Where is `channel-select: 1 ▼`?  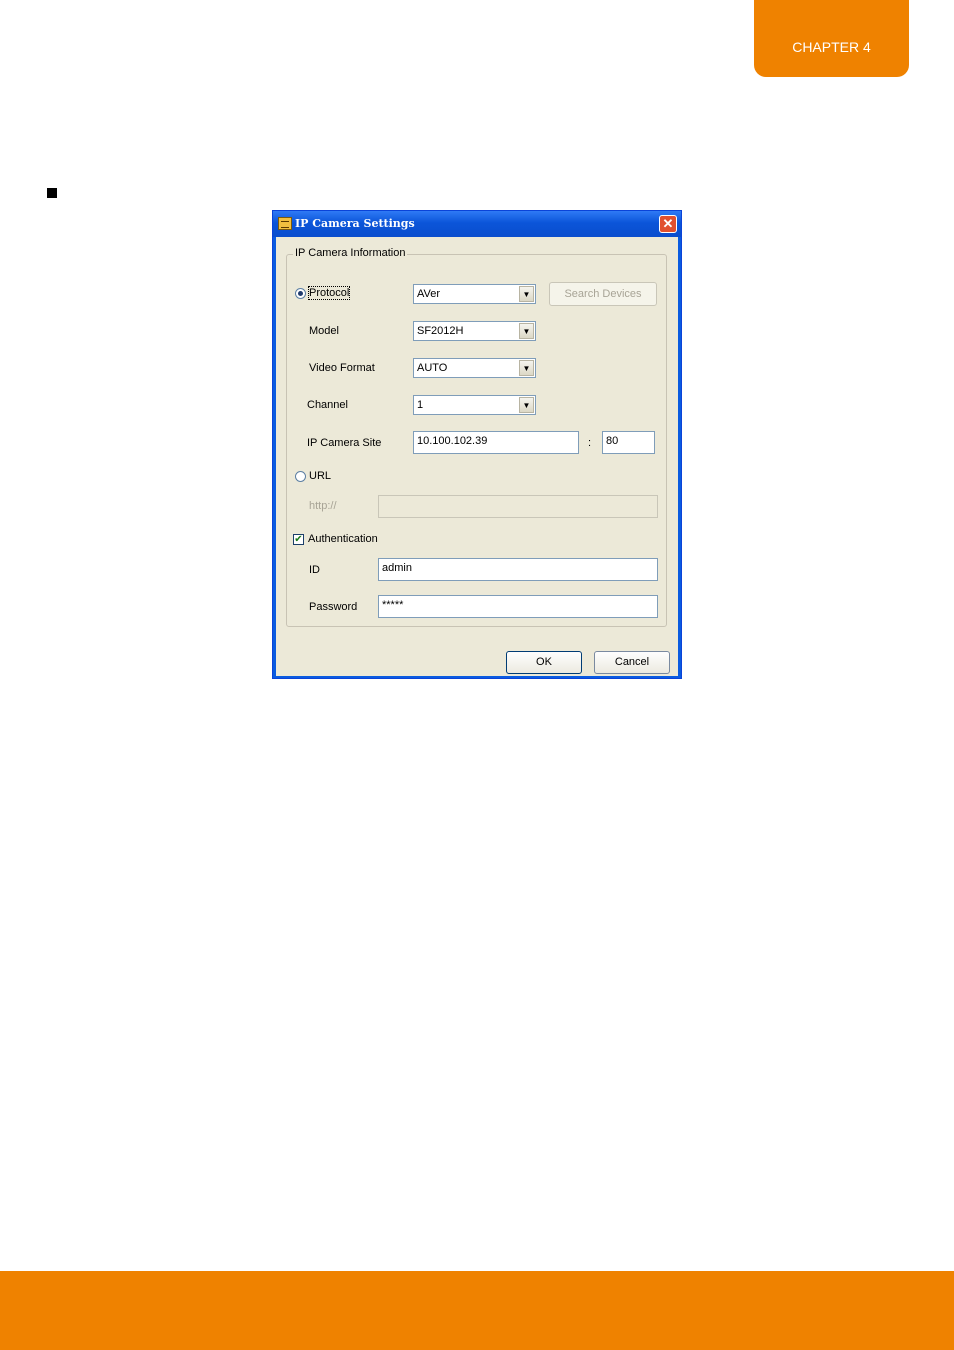 channel-select: 1 ▼ is located at coordinates (474, 405).